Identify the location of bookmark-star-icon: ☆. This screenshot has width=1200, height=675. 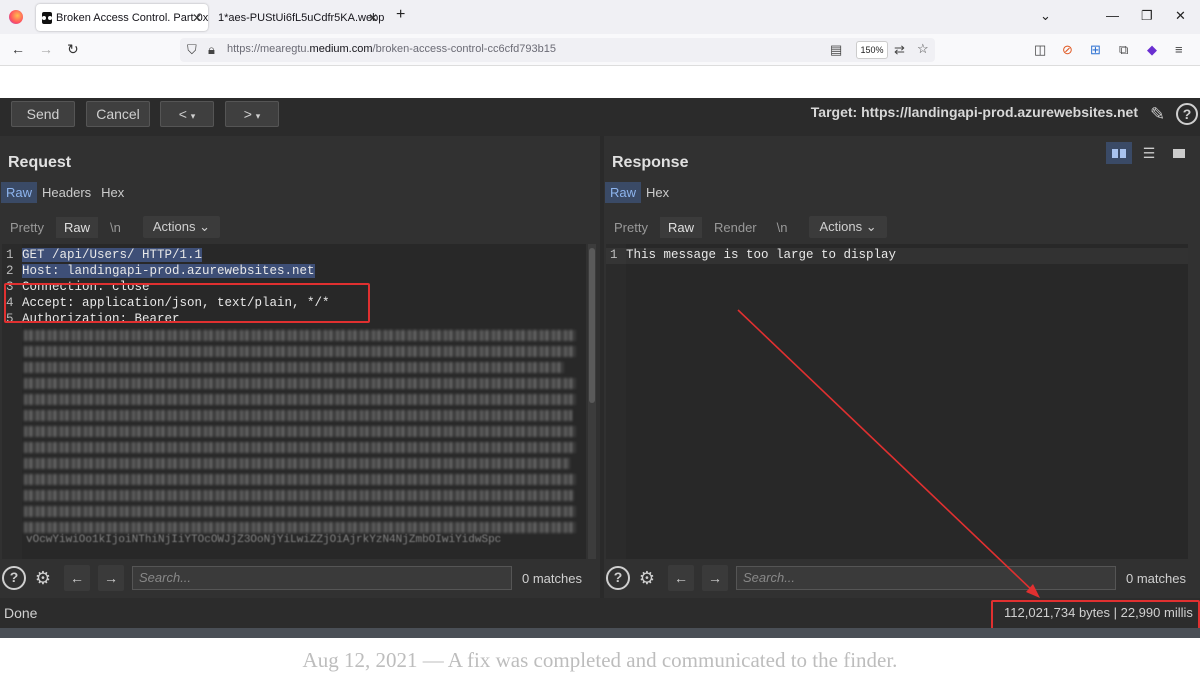
(923, 49).